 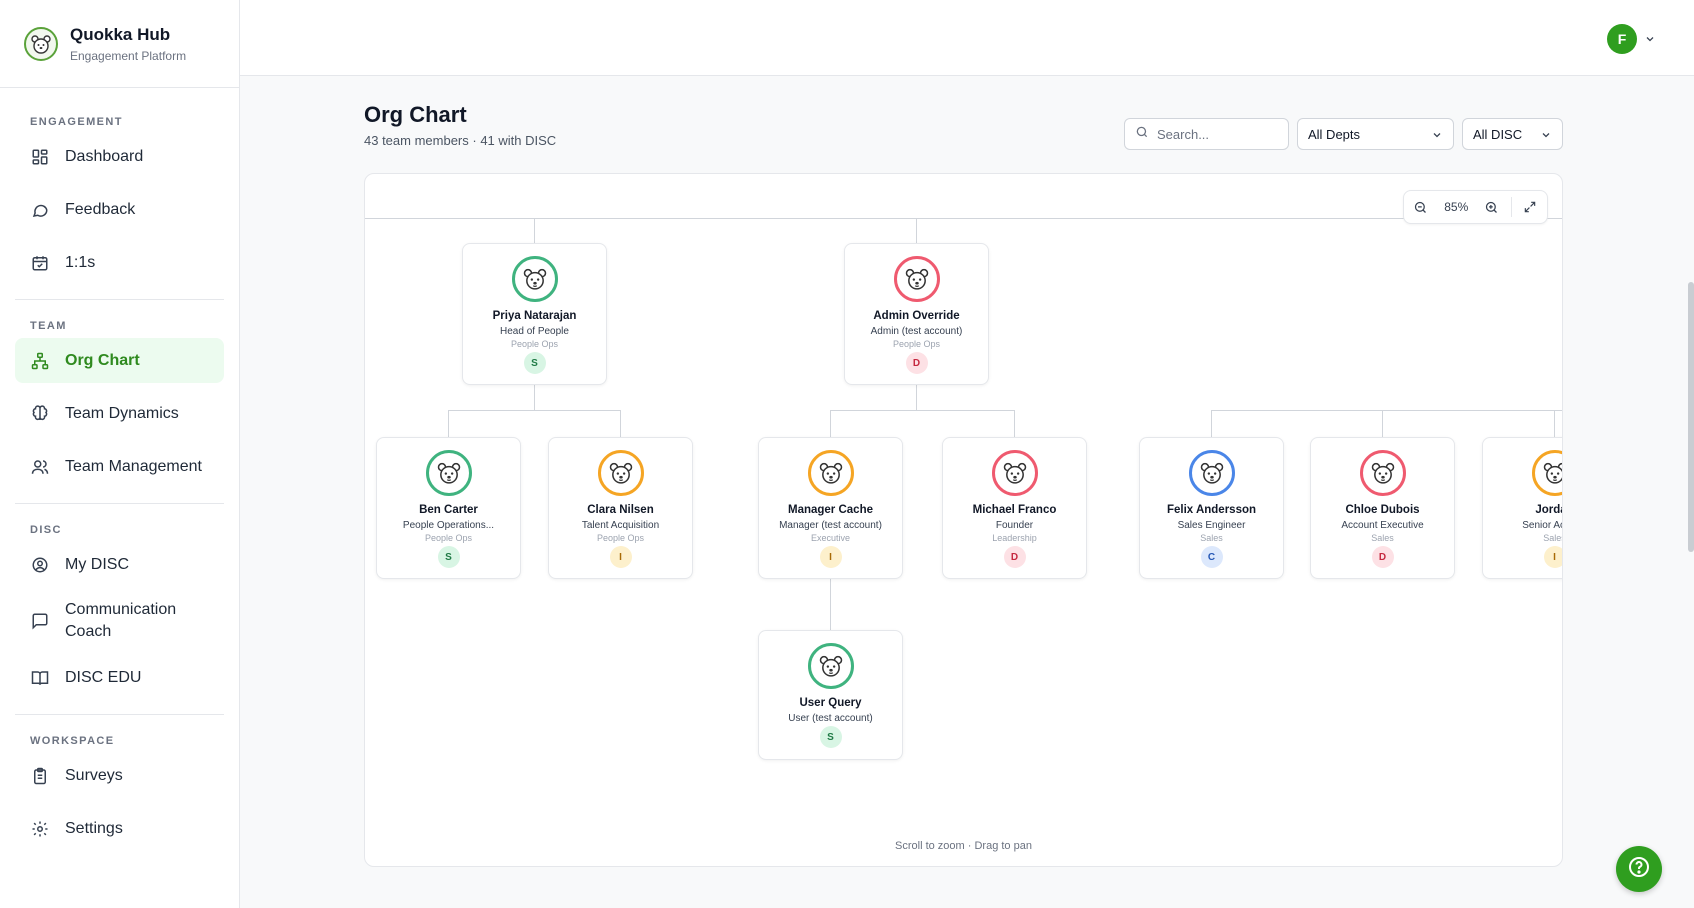 What do you see at coordinates (40, 414) in the screenshot?
I see `brain-icon` at bounding box center [40, 414].